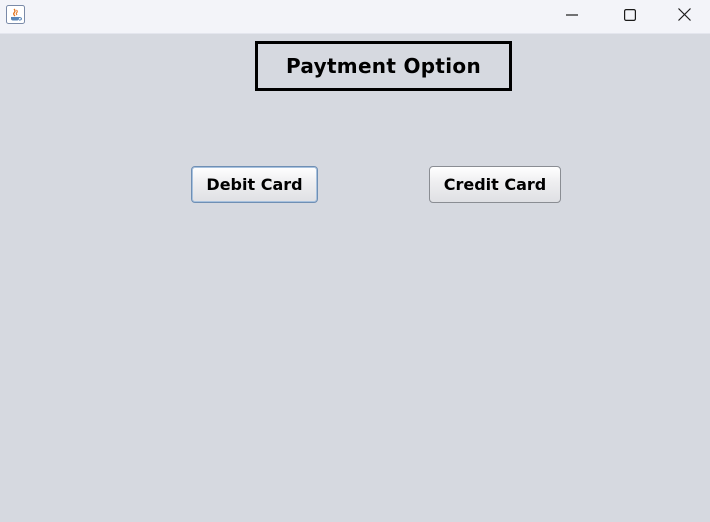  I want to click on credit-card-button: Credit Card, so click(495, 184).